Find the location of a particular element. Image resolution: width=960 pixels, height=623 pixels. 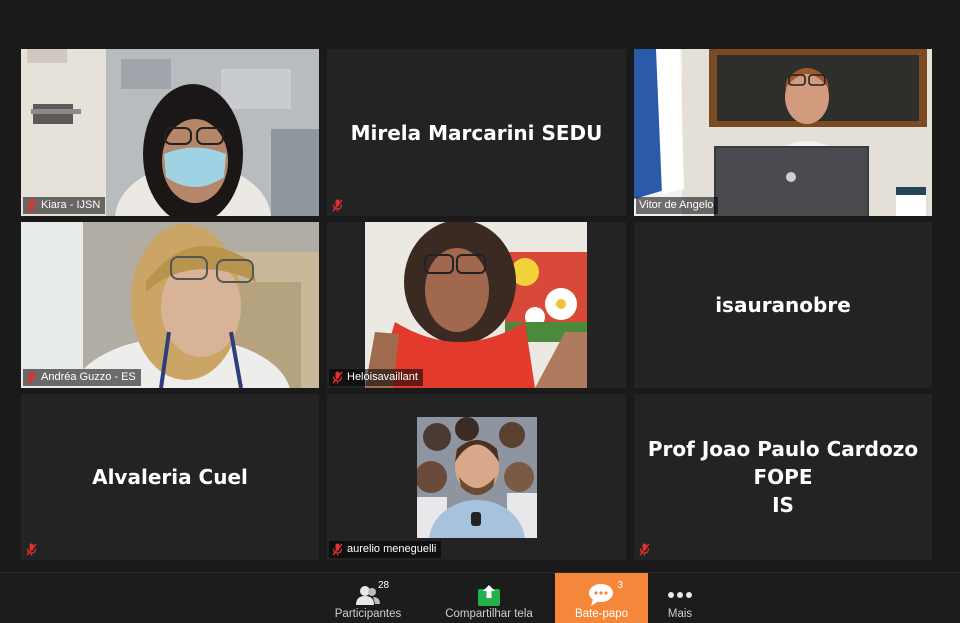

more-button-label: Mais is located at coordinates (680, 614).